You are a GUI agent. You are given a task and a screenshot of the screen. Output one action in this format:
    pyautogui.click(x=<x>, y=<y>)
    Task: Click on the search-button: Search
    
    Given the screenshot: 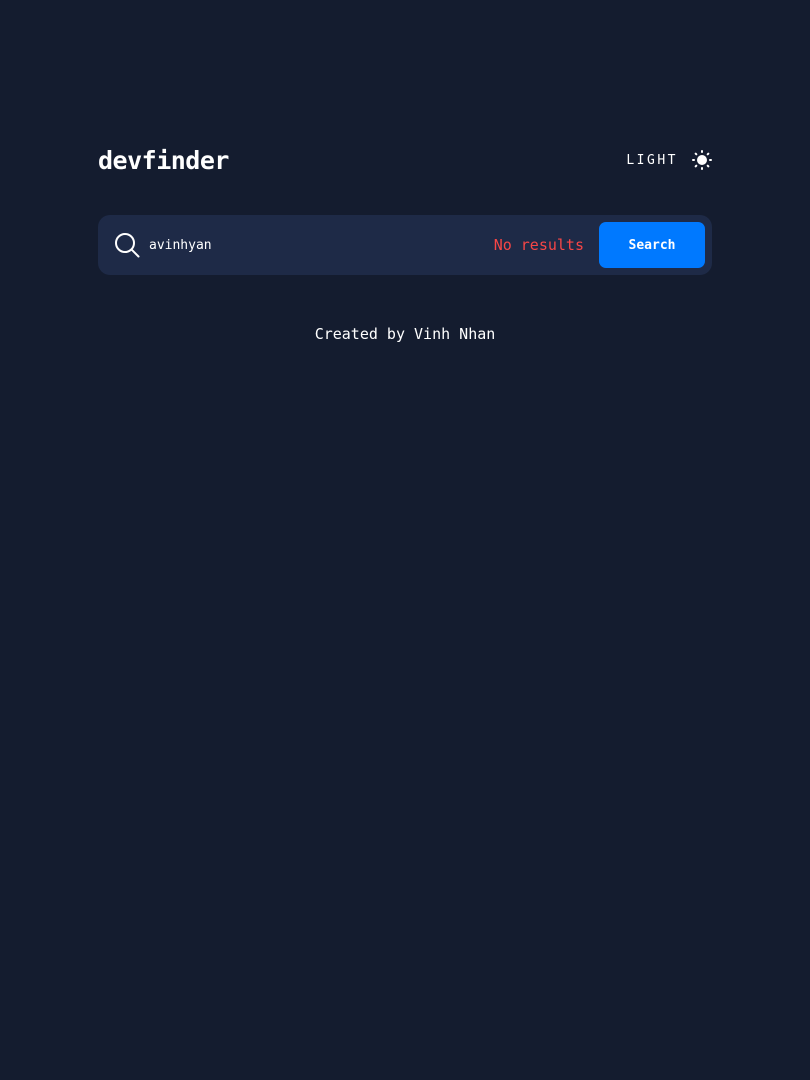 What is the action you would take?
    pyautogui.click(x=652, y=245)
    